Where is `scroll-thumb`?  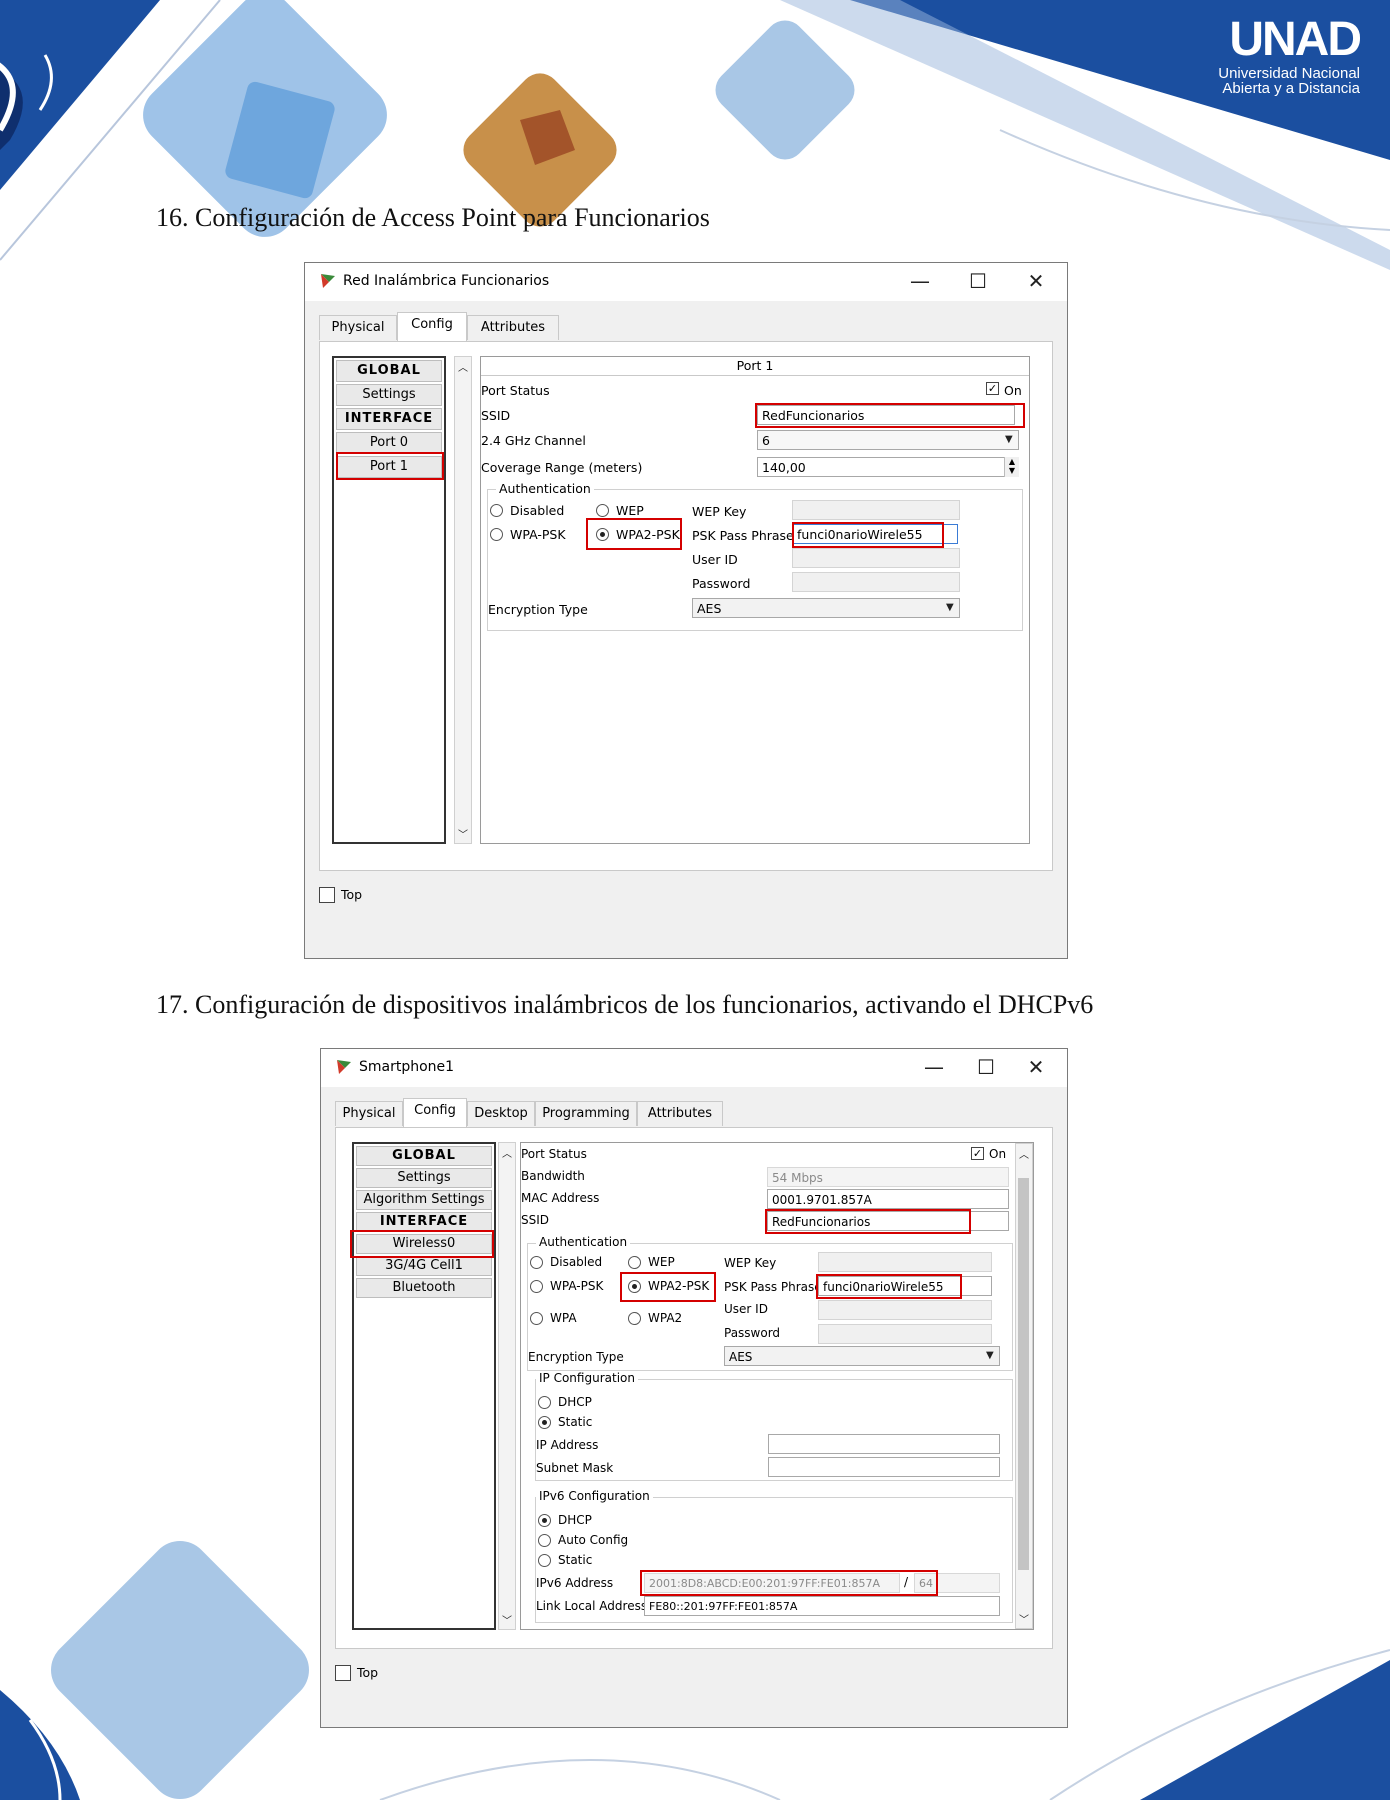
scroll-thumb is located at coordinates (1023, 1374).